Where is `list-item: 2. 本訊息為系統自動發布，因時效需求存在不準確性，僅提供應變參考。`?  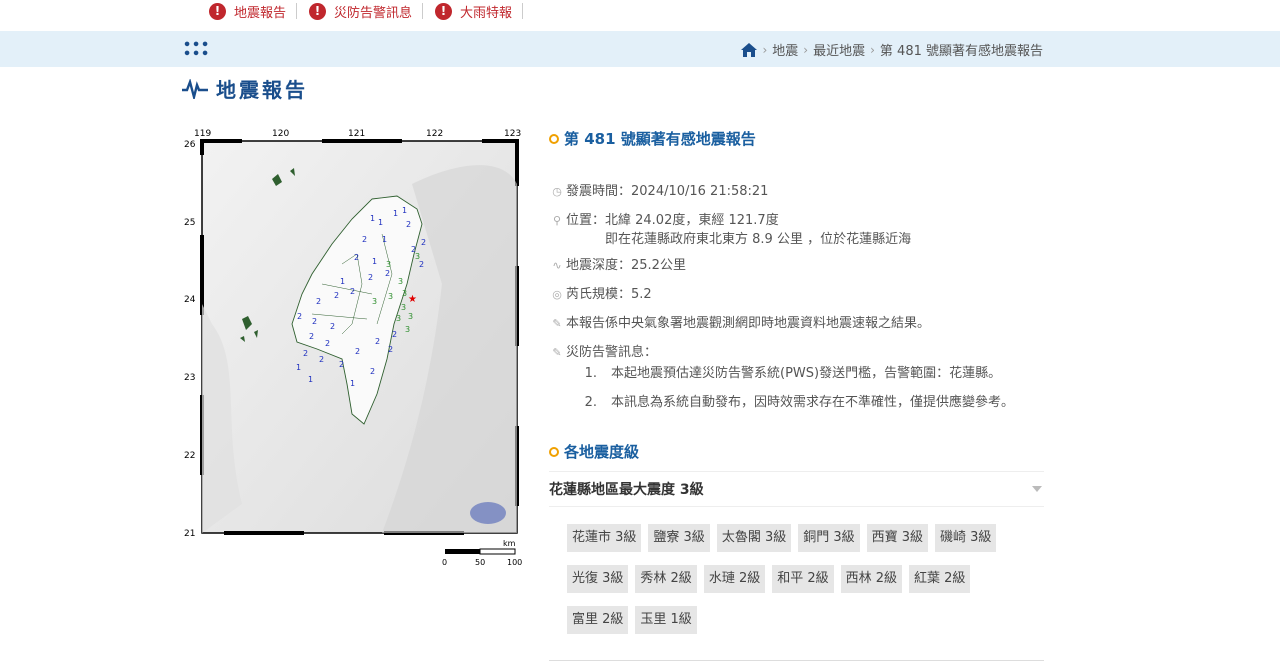
list-item: 2. 本訊息為系統自動發布，因時效需求存在不準確性，僅提供應變參考。 is located at coordinates (796, 402).